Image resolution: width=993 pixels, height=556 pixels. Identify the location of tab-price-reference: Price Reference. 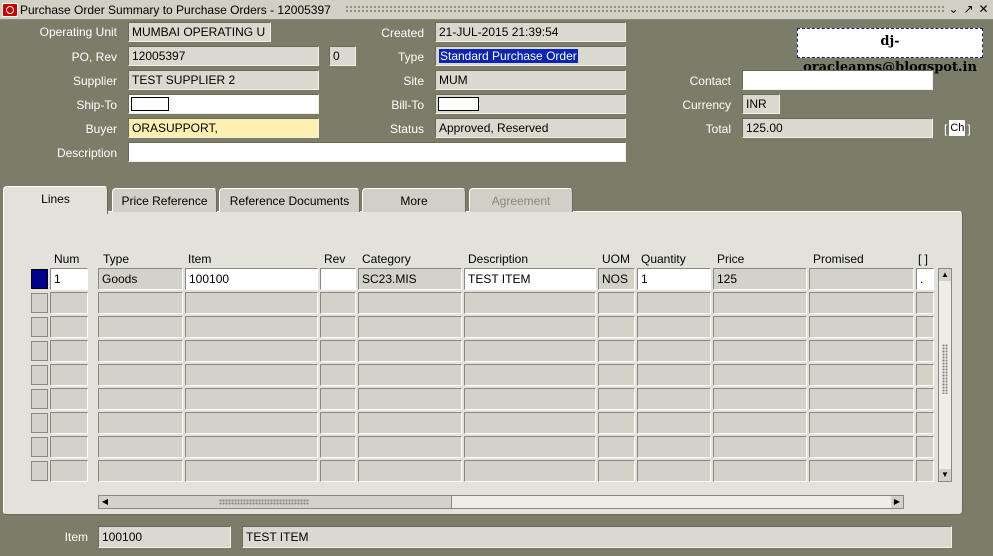
(164, 200).